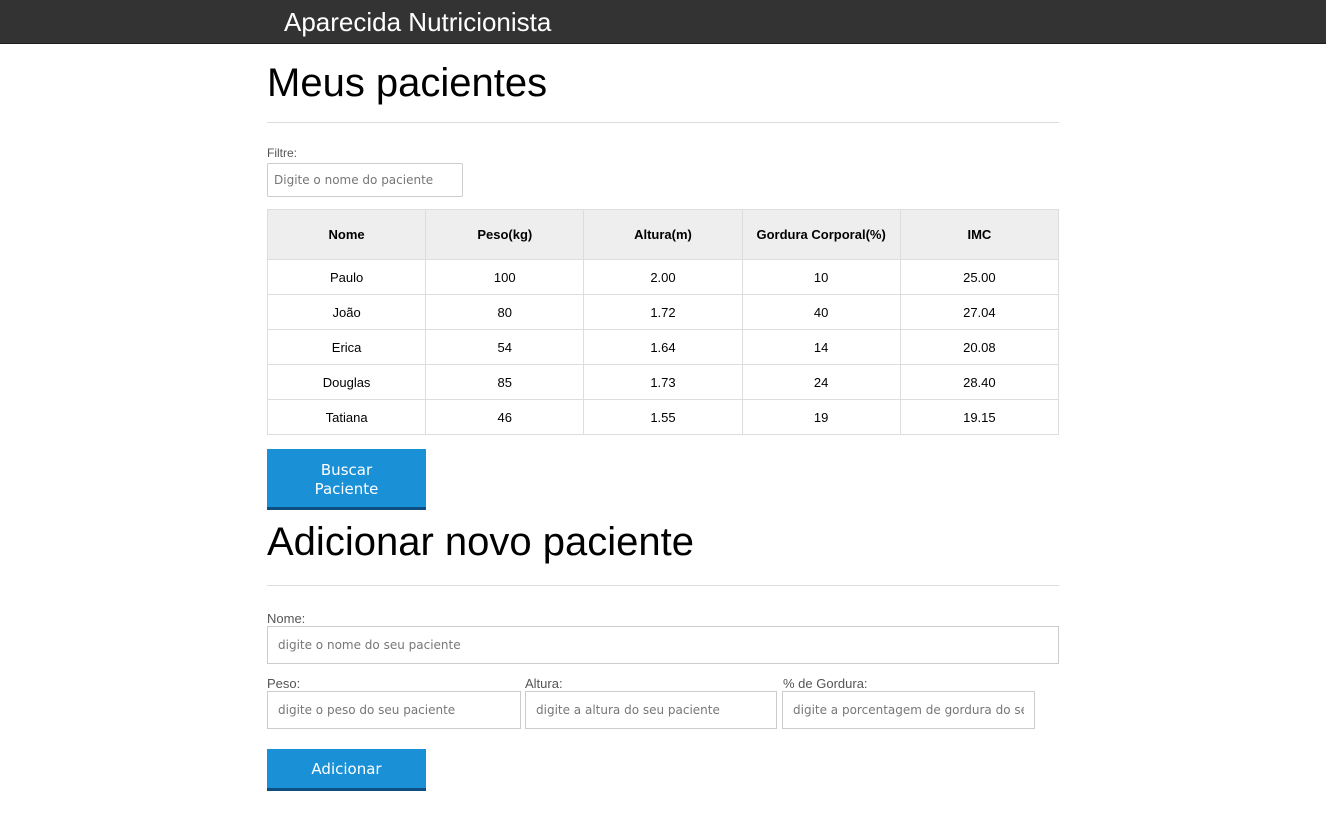 The height and width of the screenshot is (825, 1326). I want to click on cell-gordura: 14, so click(821, 347).